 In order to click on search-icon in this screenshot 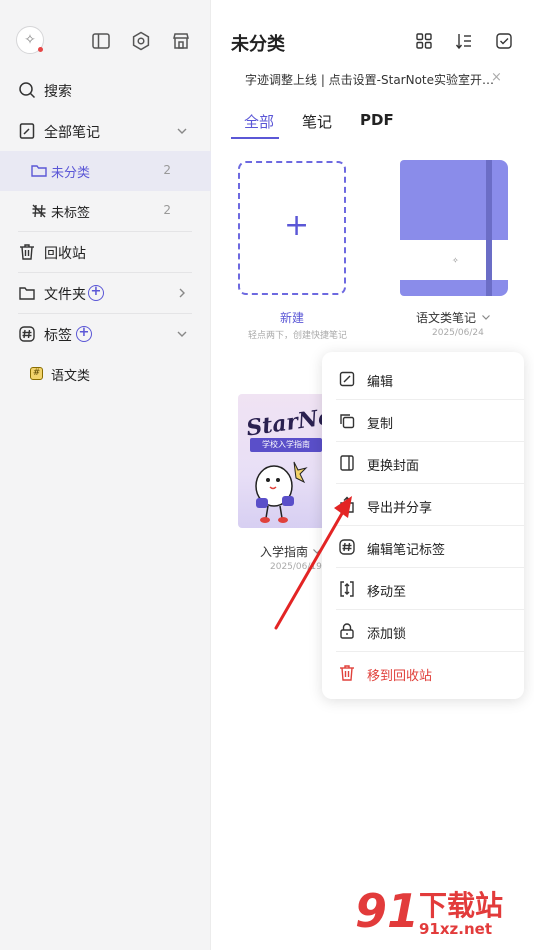, I will do `click(27, 90)`.